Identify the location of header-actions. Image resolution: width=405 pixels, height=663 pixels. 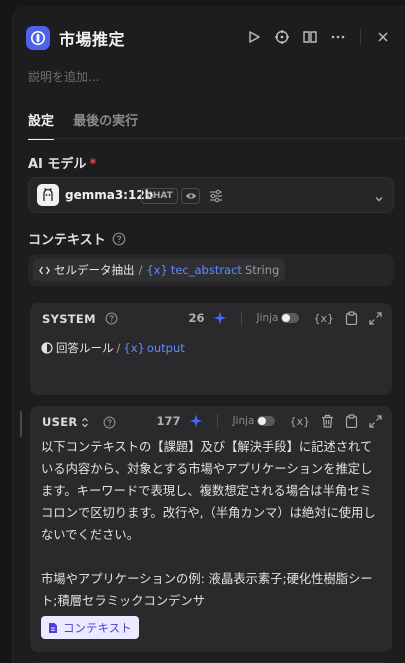
(314, 37).